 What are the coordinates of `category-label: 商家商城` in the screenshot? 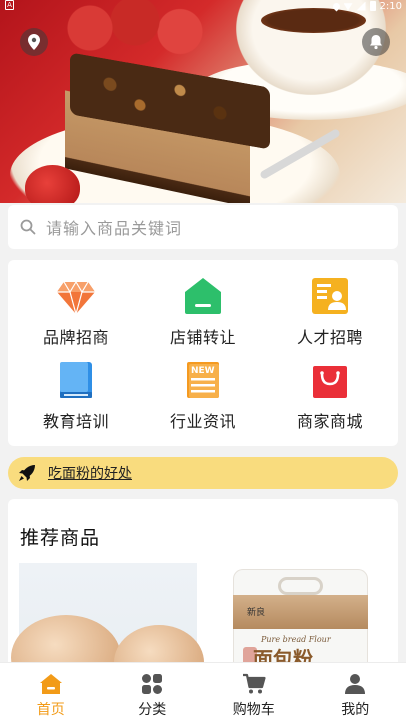 It's located at (329, 421).